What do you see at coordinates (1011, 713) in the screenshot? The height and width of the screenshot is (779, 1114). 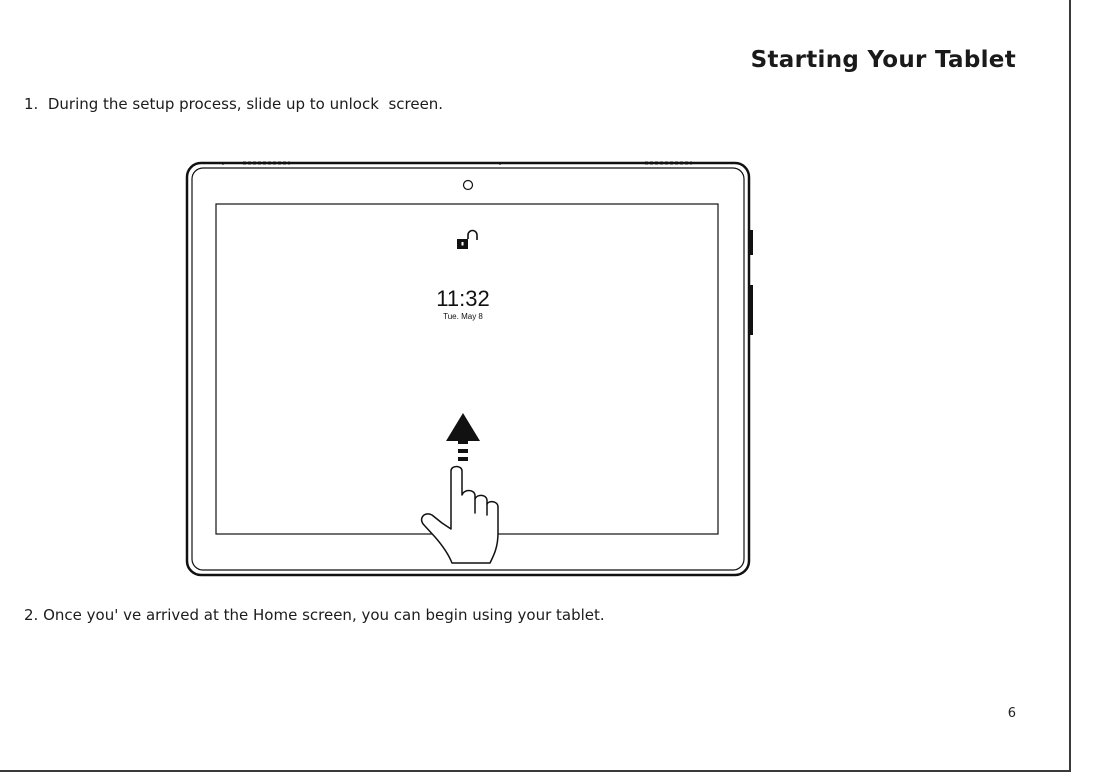 I see `page-number: 6` at bounding box center [1011, 713].